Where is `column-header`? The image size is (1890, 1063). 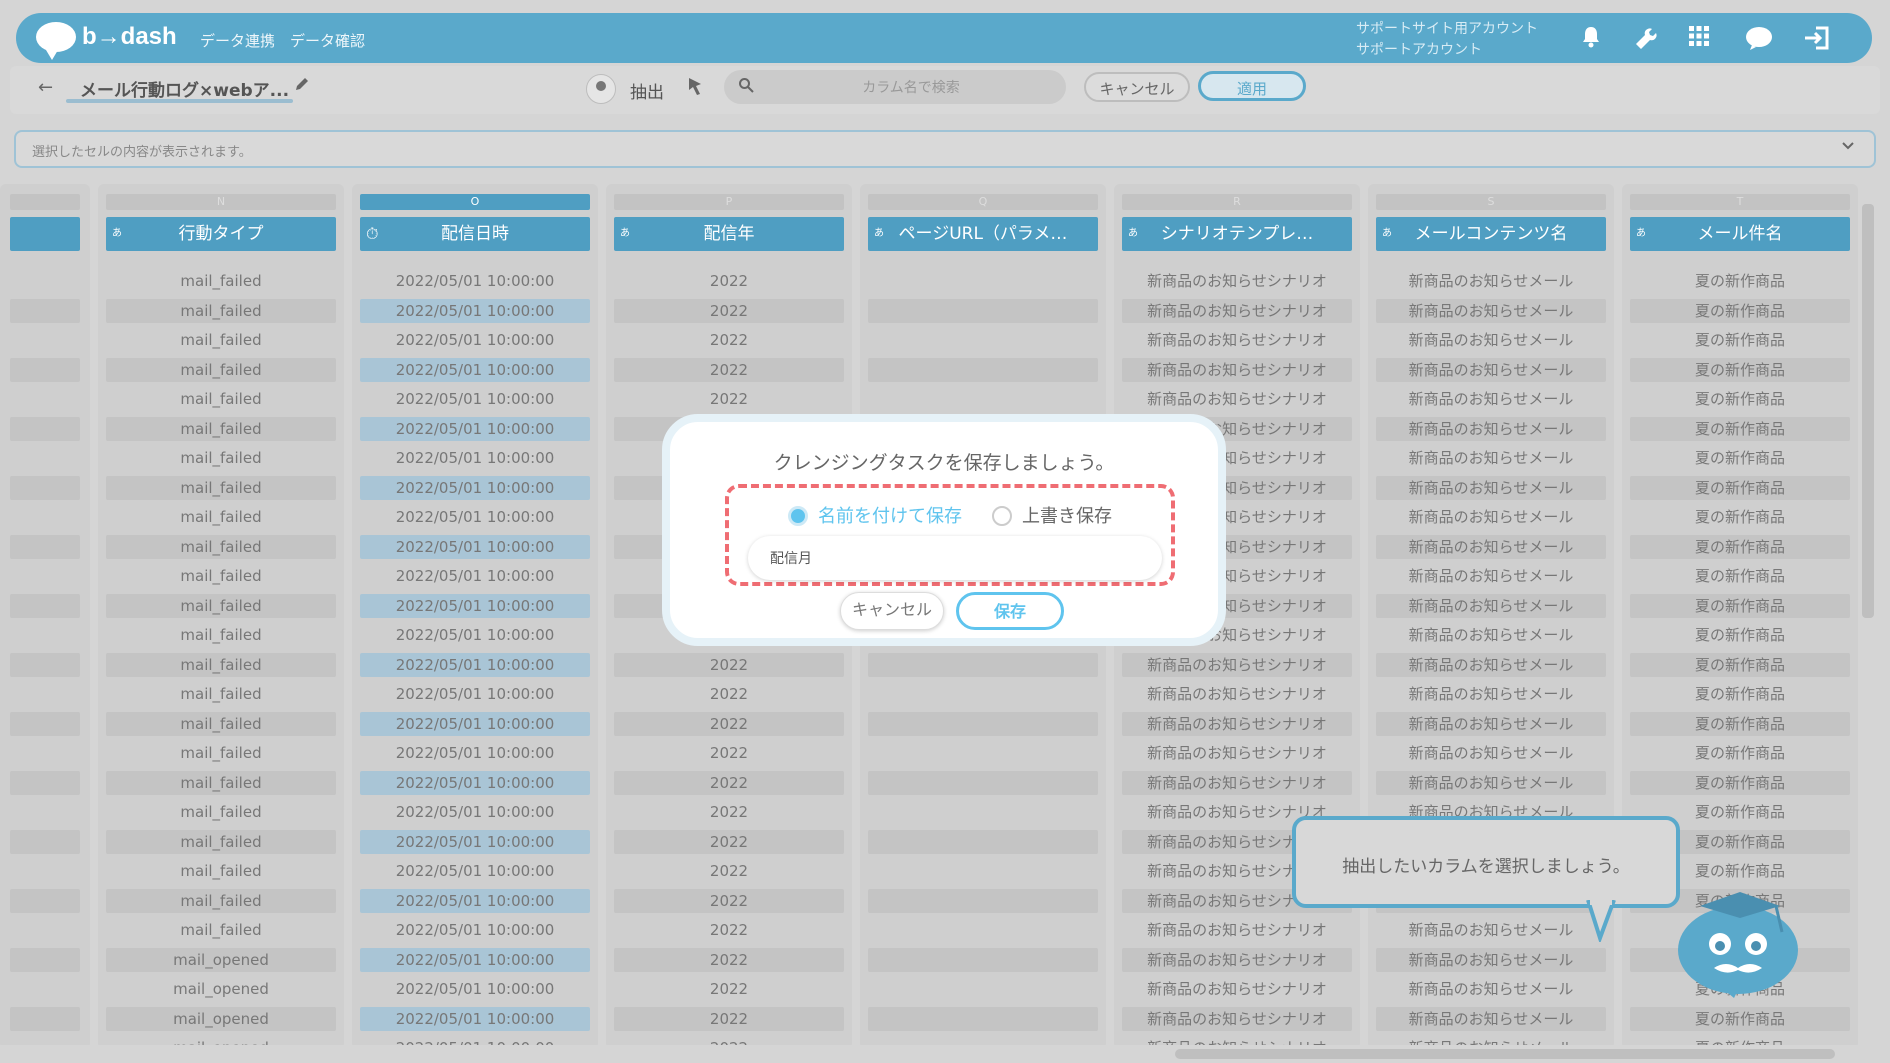
column-header is located at coordinates (45, 234).